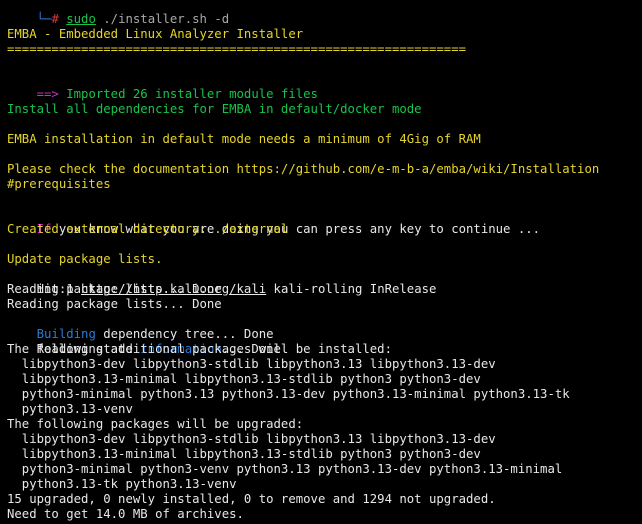 The height and width of the screenshot is (524, 642). Describe the element at coordinates (351, 289) in the screenshot. I see `hit-suffix: kali-rolling InRelease` at that location.